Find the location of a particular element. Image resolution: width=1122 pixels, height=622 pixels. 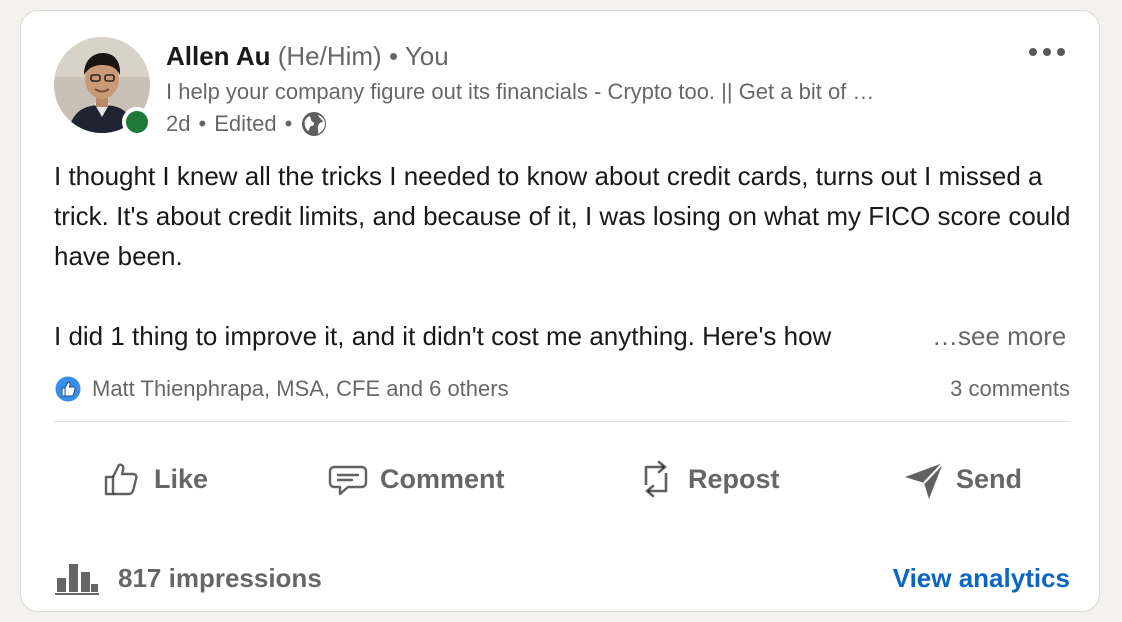

globe-icon is located at coordinates (314, 124).